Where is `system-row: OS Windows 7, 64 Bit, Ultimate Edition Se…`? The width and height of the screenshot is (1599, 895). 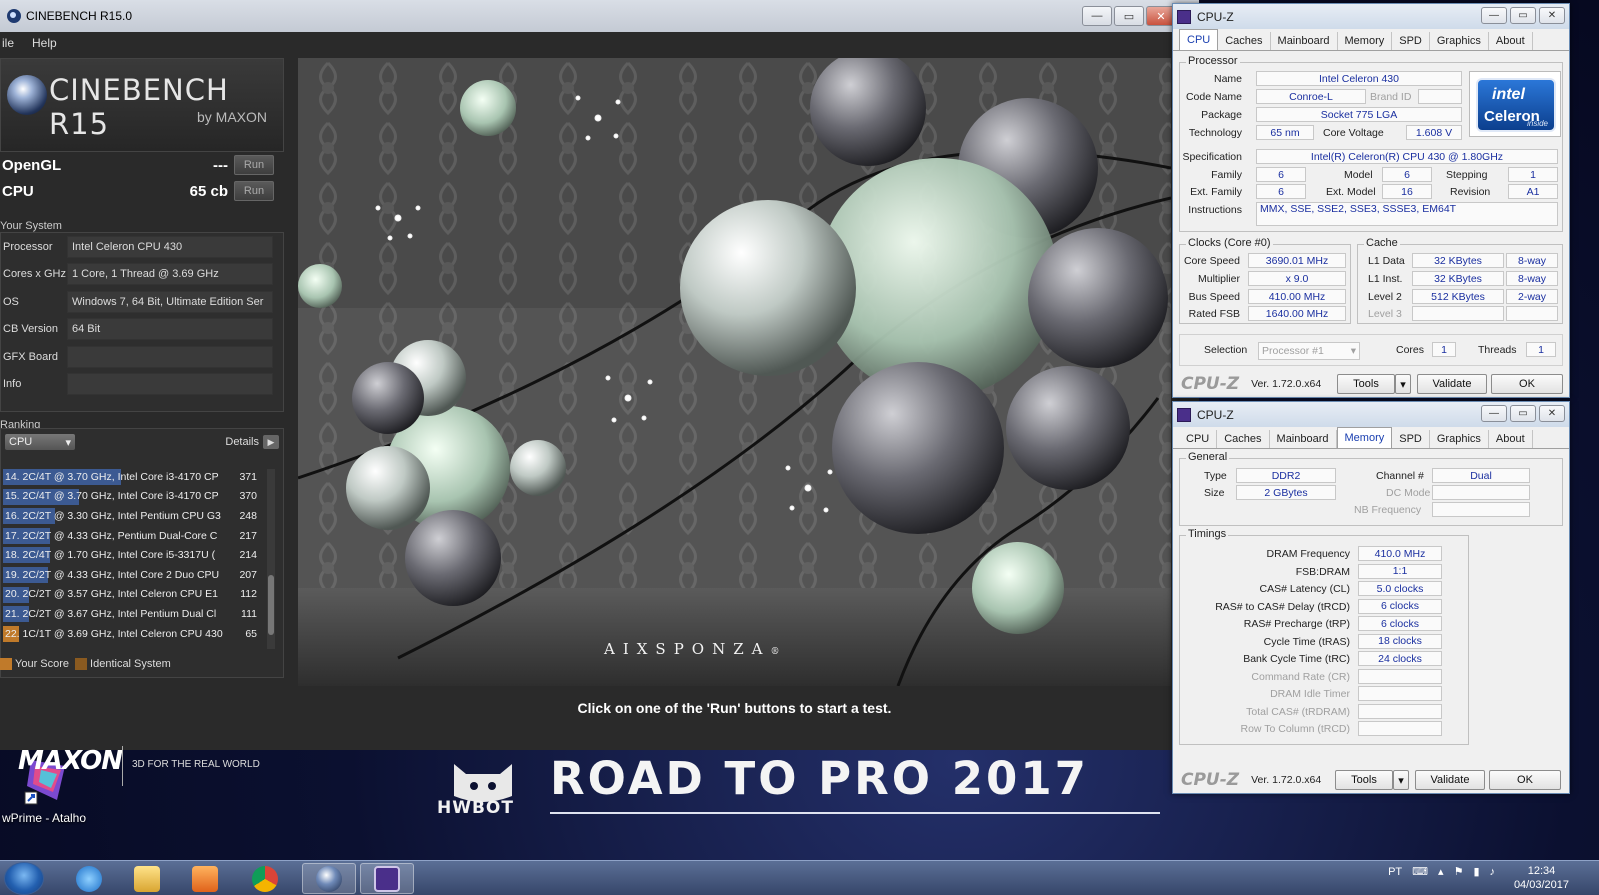
system-row: OS Windows 7, 64 Bit, Ultimate Edition Se… is located at coordinates (142, 302).